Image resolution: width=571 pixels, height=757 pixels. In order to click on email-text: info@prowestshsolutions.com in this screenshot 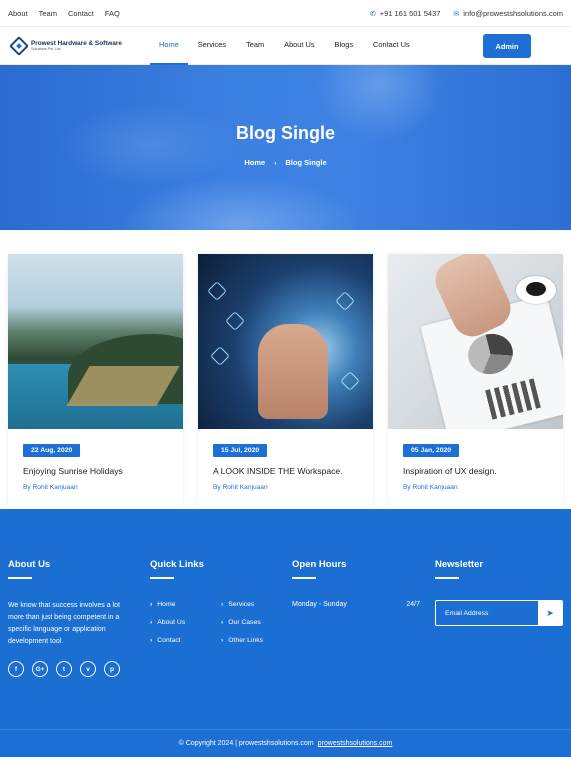, I will do `click(513, 13)`.